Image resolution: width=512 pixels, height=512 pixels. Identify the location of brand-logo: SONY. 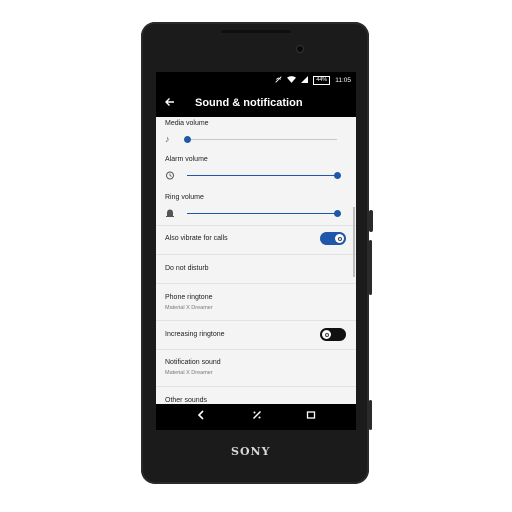
(251, 451).